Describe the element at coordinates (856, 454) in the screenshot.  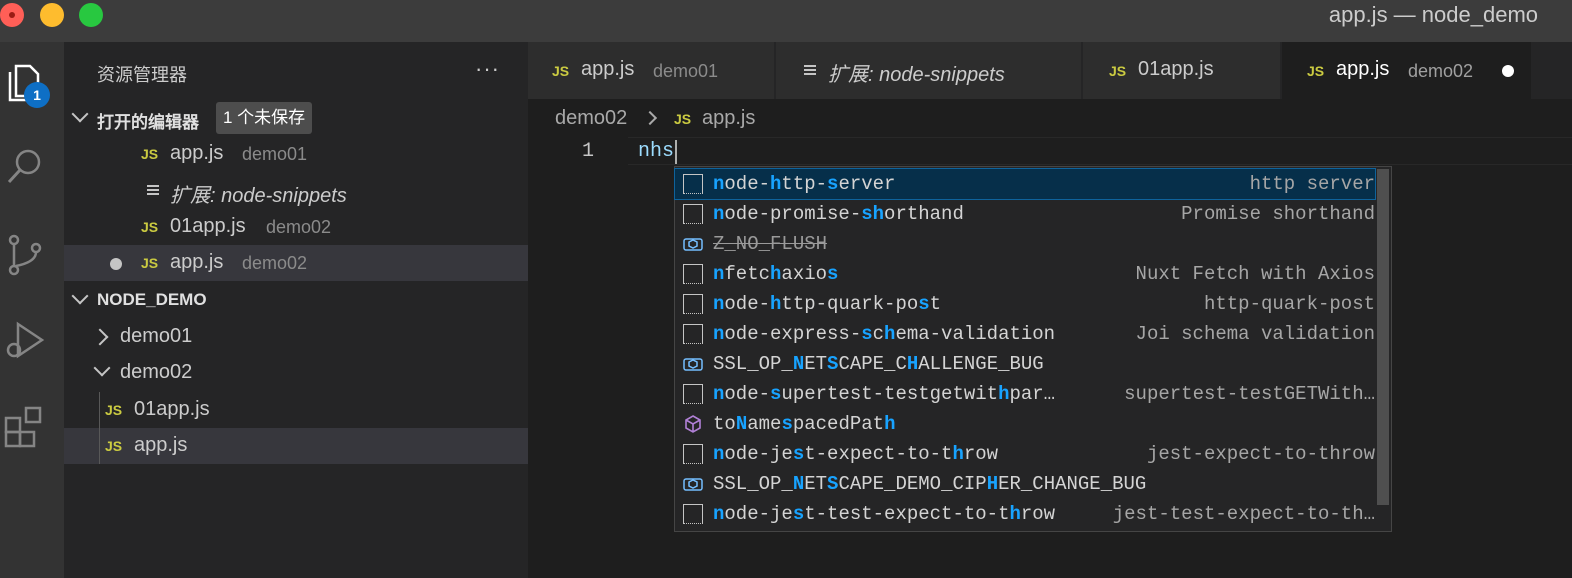
I see `suggestion-label: node-jest-expect-to-throw` at that location.